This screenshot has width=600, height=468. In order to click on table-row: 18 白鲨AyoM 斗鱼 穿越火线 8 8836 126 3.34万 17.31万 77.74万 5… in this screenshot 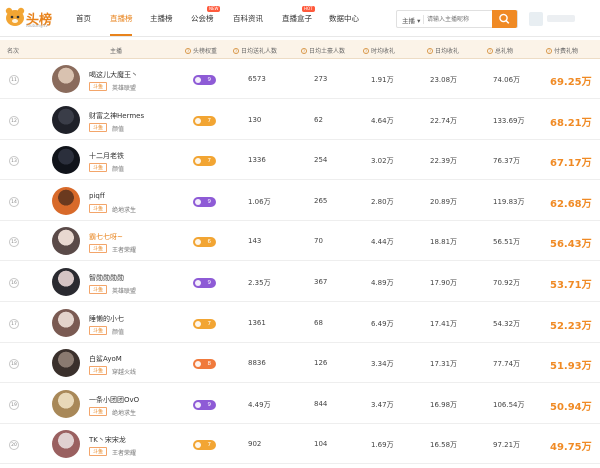, I will do `click(300, 364)`.